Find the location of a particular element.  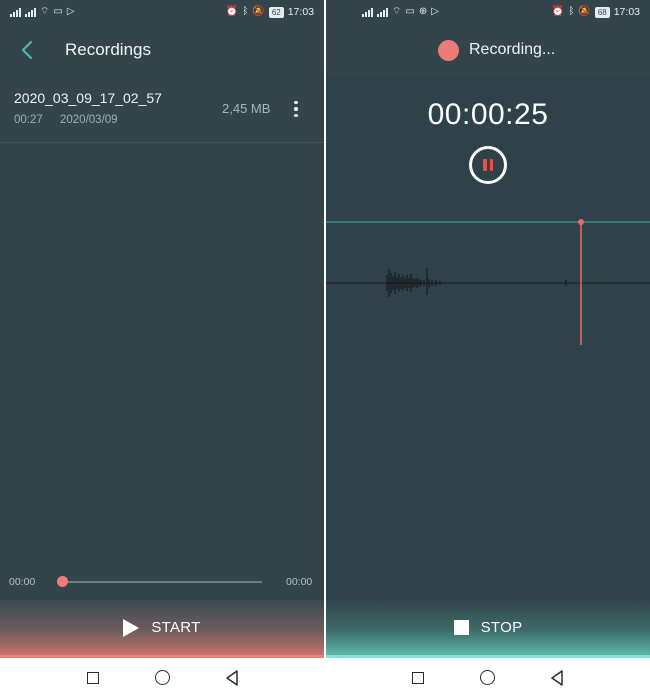

stop-button: STOP is located at coordinates (488, 629).